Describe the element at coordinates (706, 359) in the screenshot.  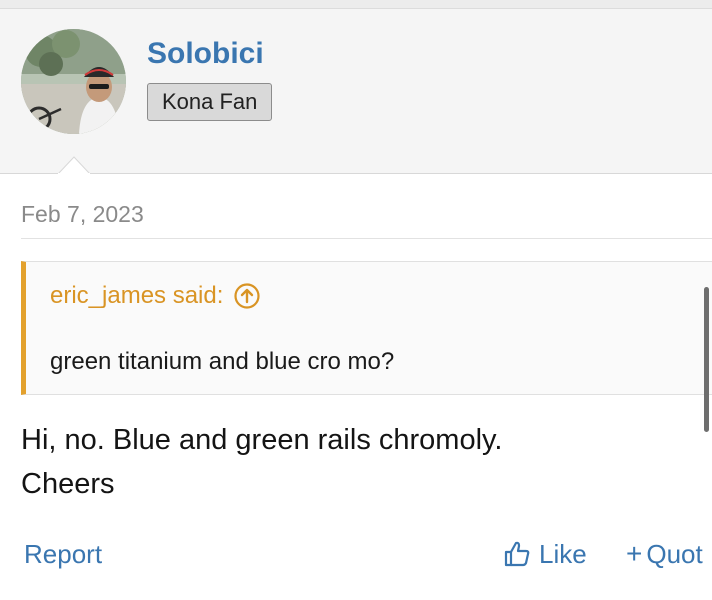
I see `scrollbar` at that location.